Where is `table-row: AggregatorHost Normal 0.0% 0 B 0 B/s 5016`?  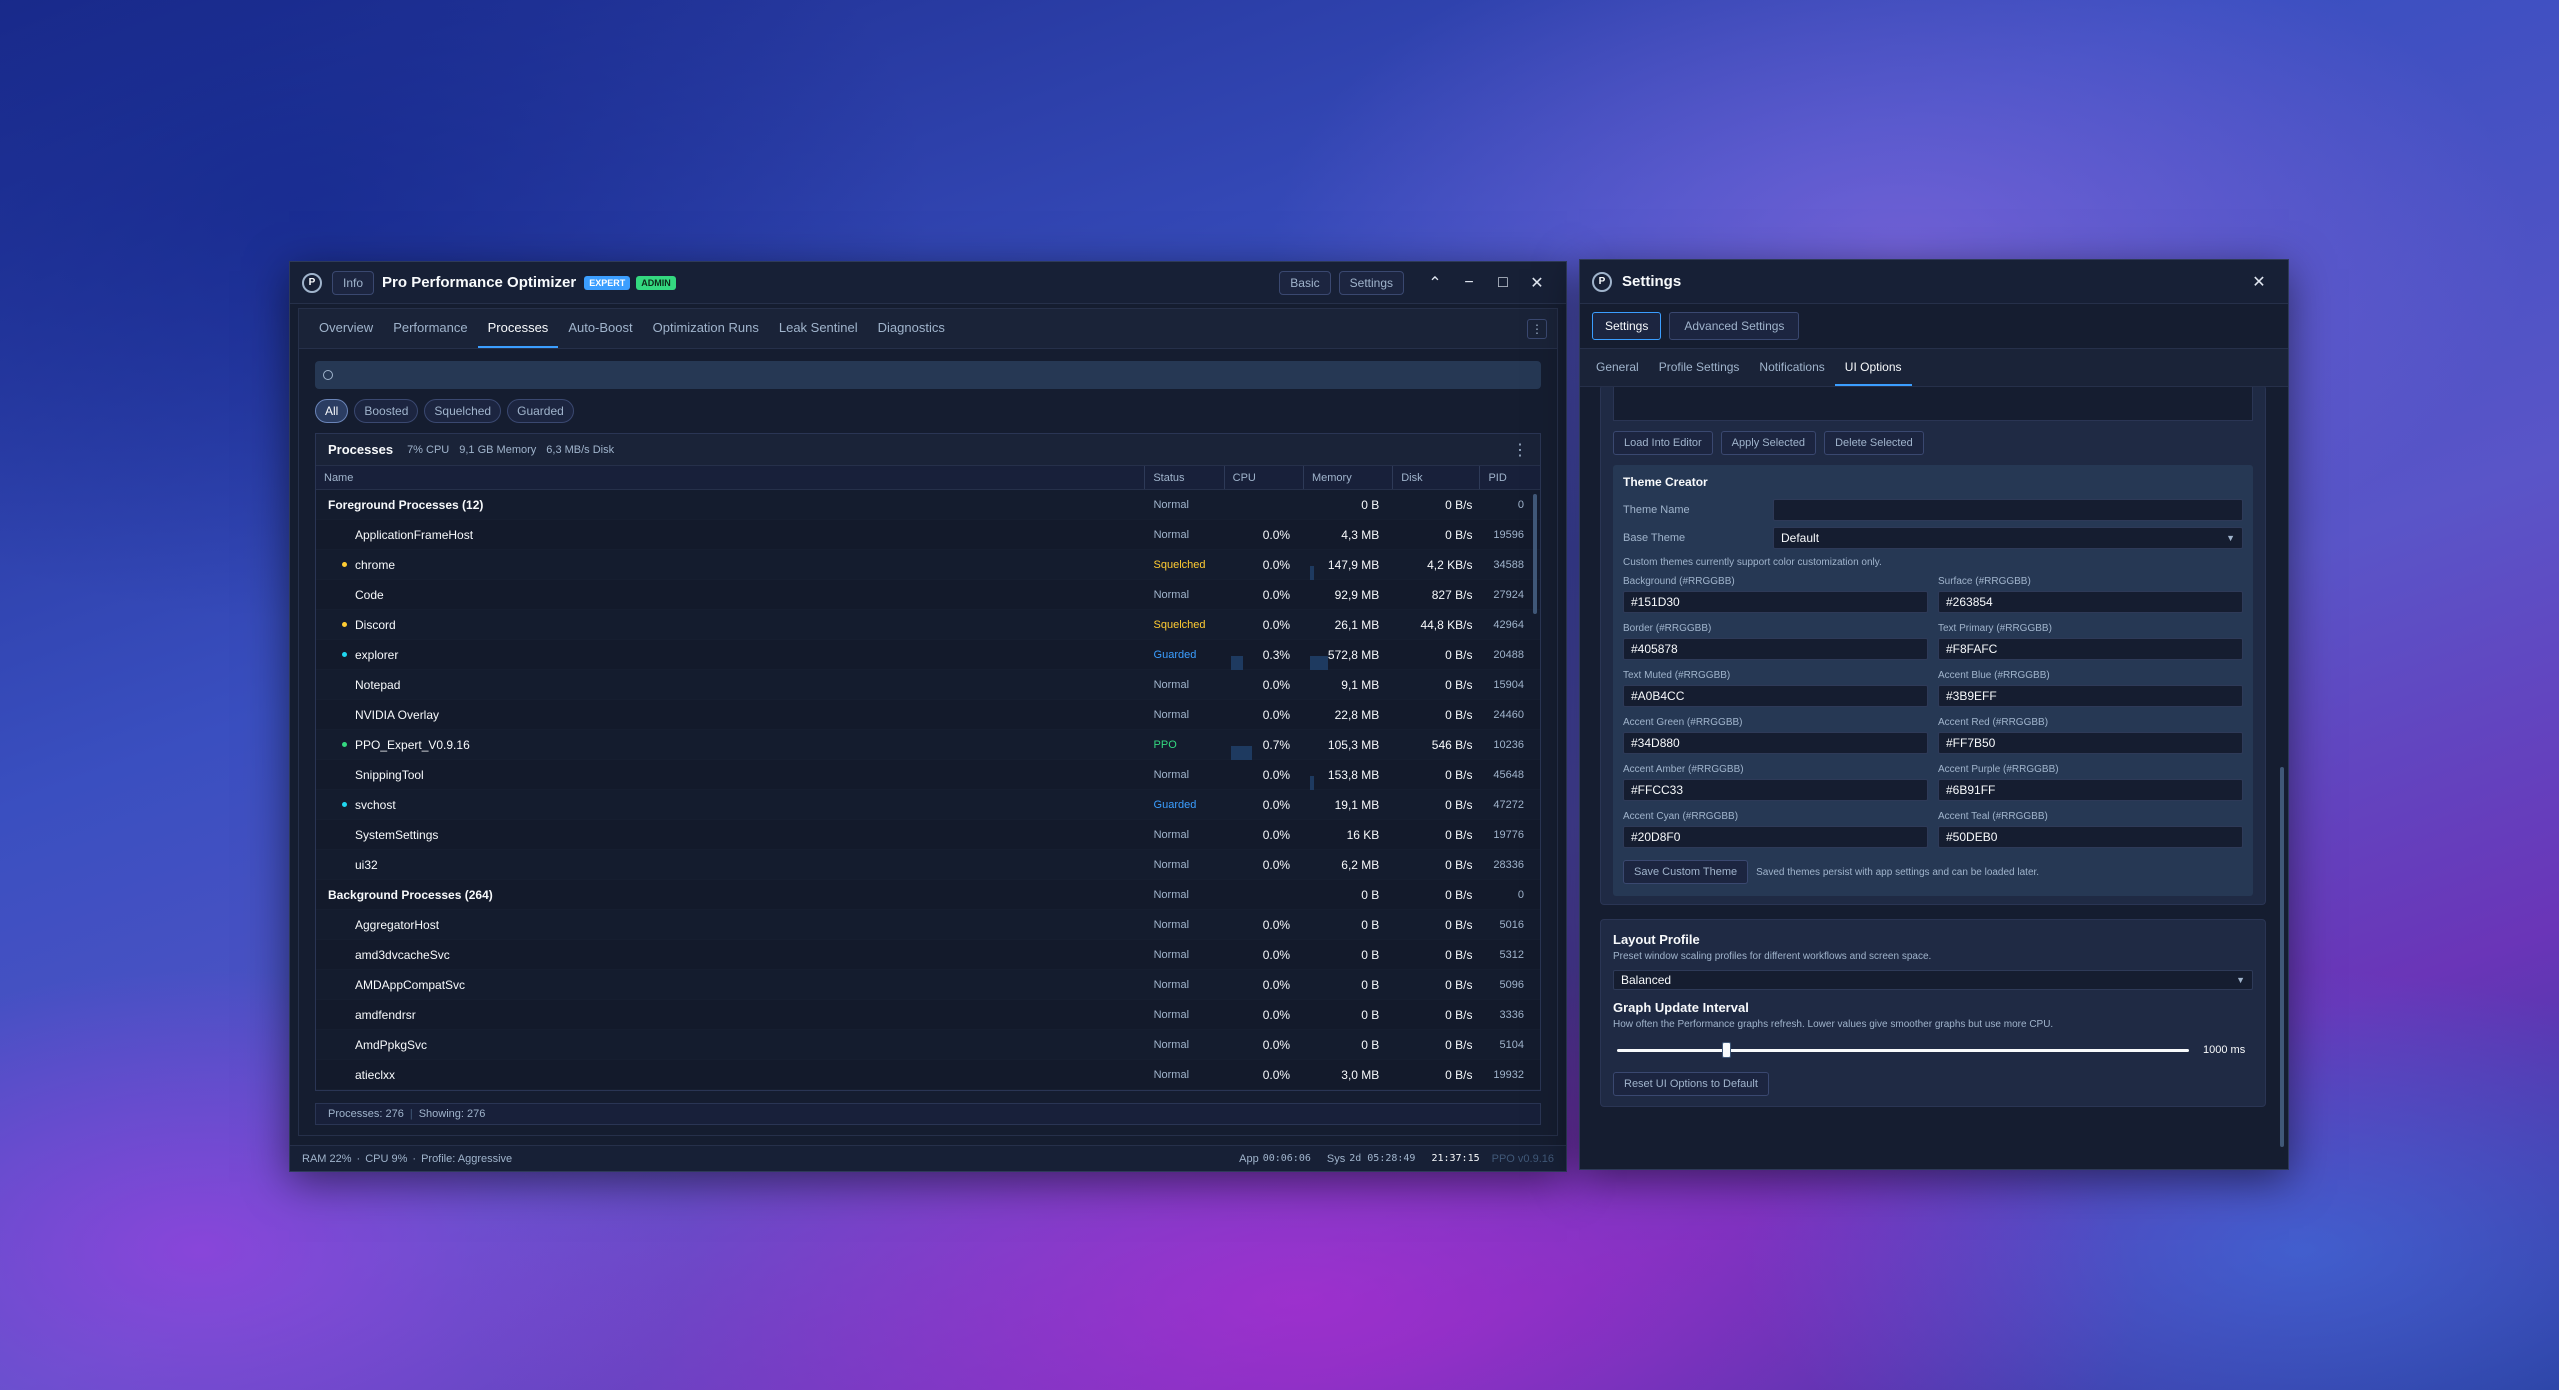
table-row: AggregatorHost Normal 0.0% 0 B 0 B/s 5016 is located at coordinates (928, 925).